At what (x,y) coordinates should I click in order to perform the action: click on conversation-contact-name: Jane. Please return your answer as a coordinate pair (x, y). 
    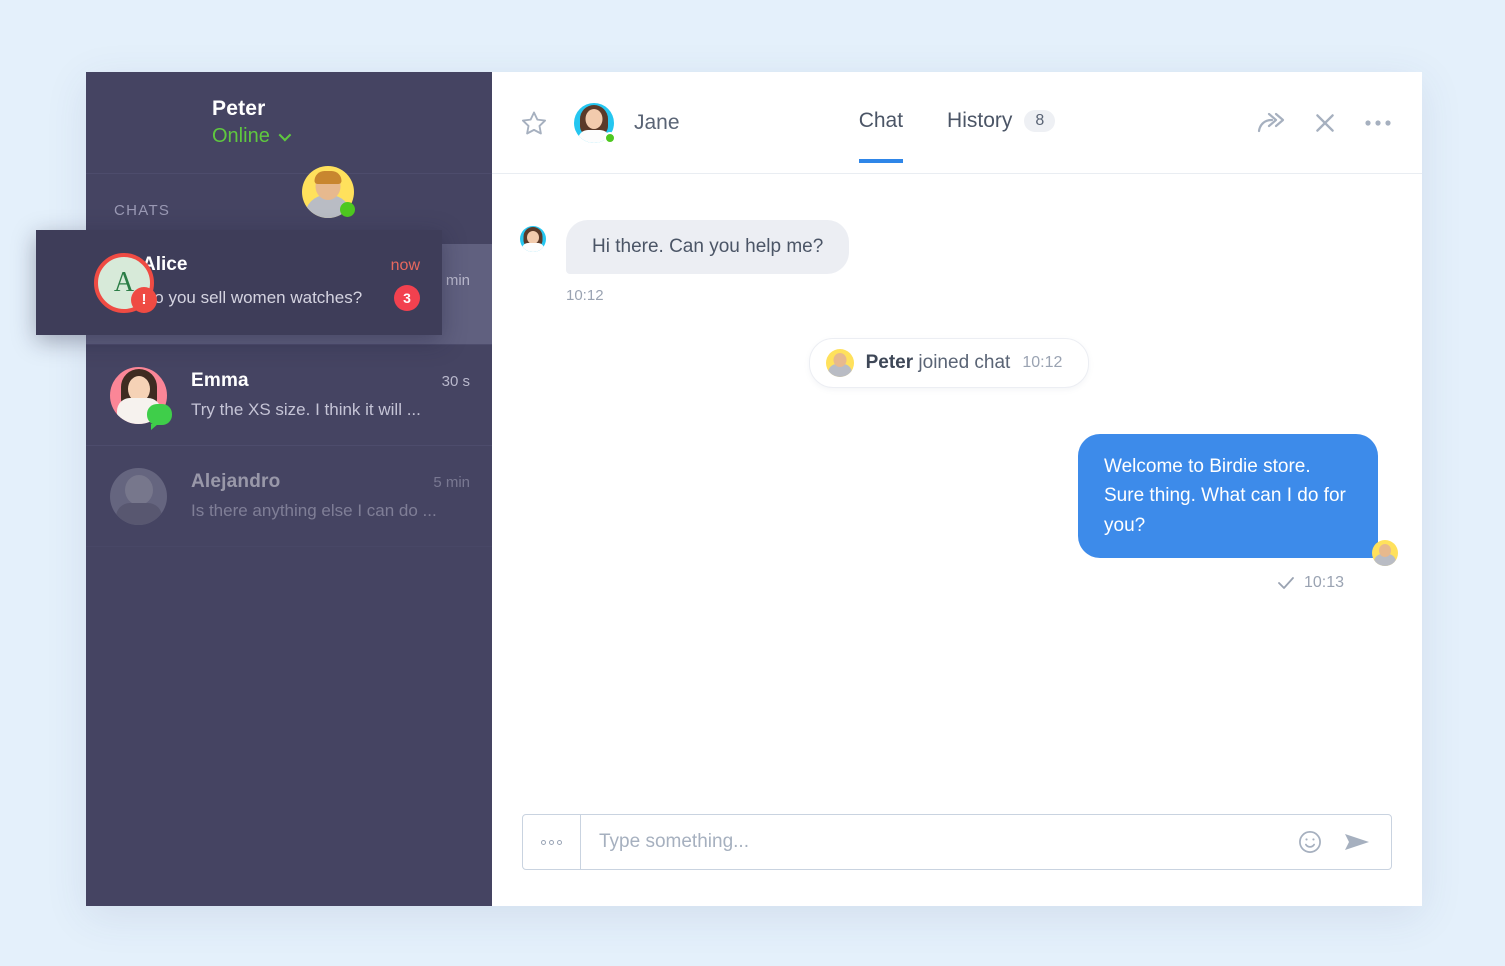
    Looking at the image, I should click on (657, 122).